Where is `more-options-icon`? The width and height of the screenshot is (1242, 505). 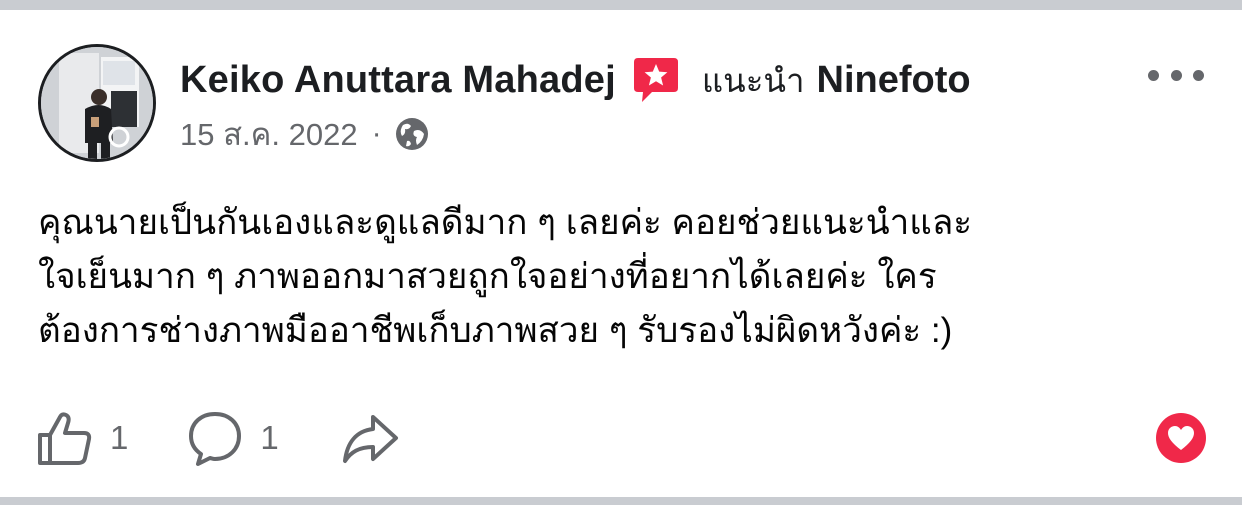 more-options-icon is located at coordinates (1176, 75).